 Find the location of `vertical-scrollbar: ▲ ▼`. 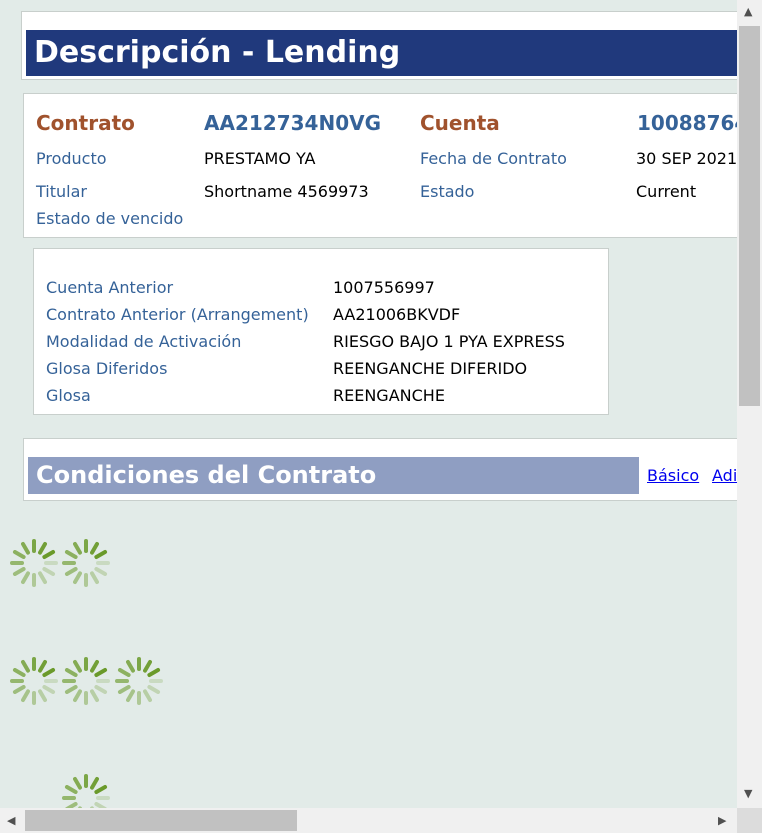

vertical-scrollbar: ▲ ▼ is located at coordinates (749, 404).